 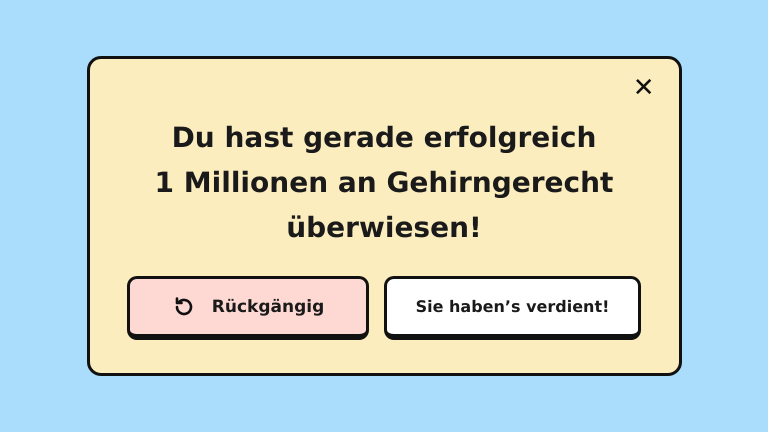 I want to click on undo-button: Rückgängig, so click(x=248, y=308).